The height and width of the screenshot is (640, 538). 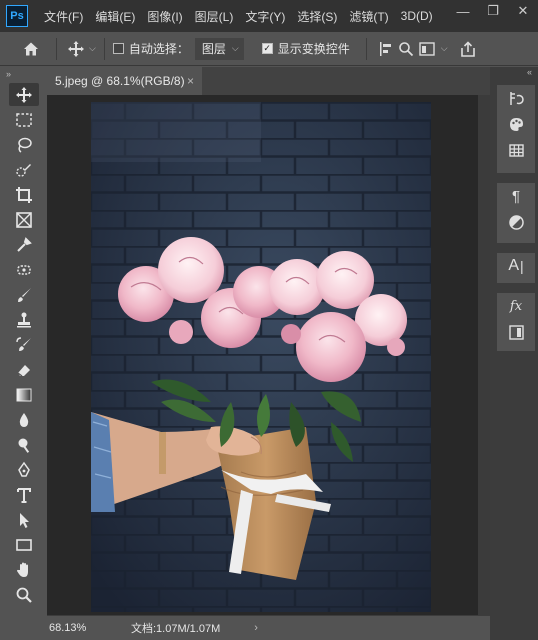 I want to click on window-controls: — ❐ ✕, so click(x=493, y=11).